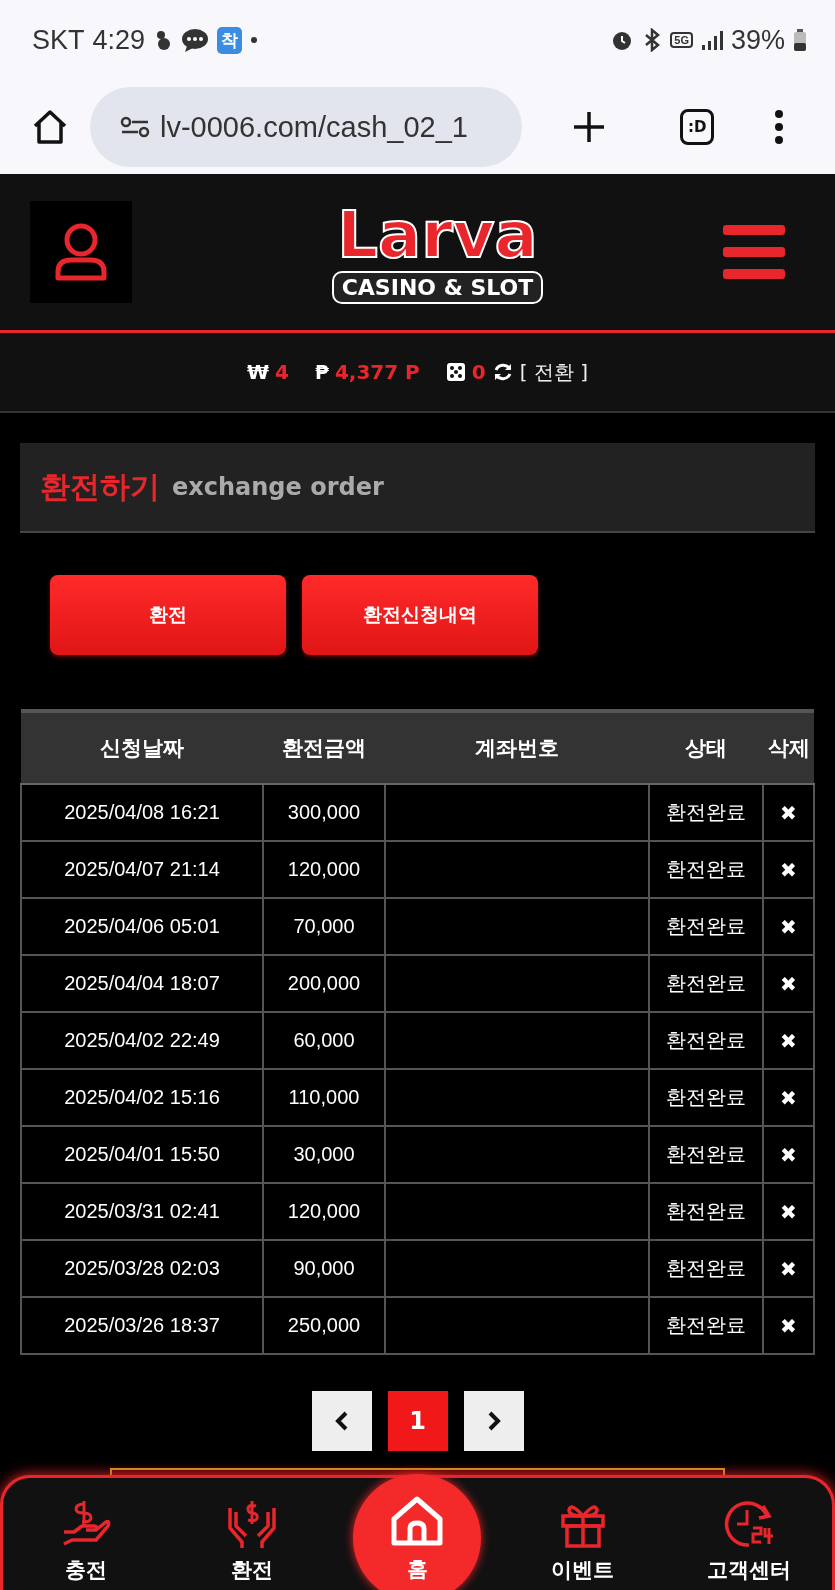  Describe the element at coordinates (252, 1524) in the screenshot. I see `hands-coin-icon` at that location.